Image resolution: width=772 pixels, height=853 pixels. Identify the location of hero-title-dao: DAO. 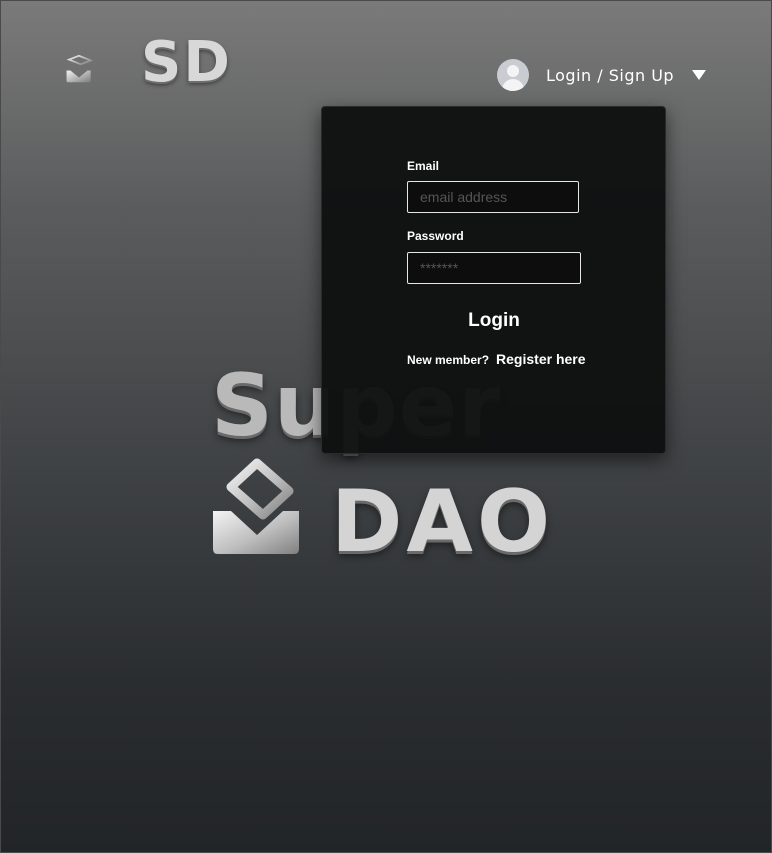
(443, 522).